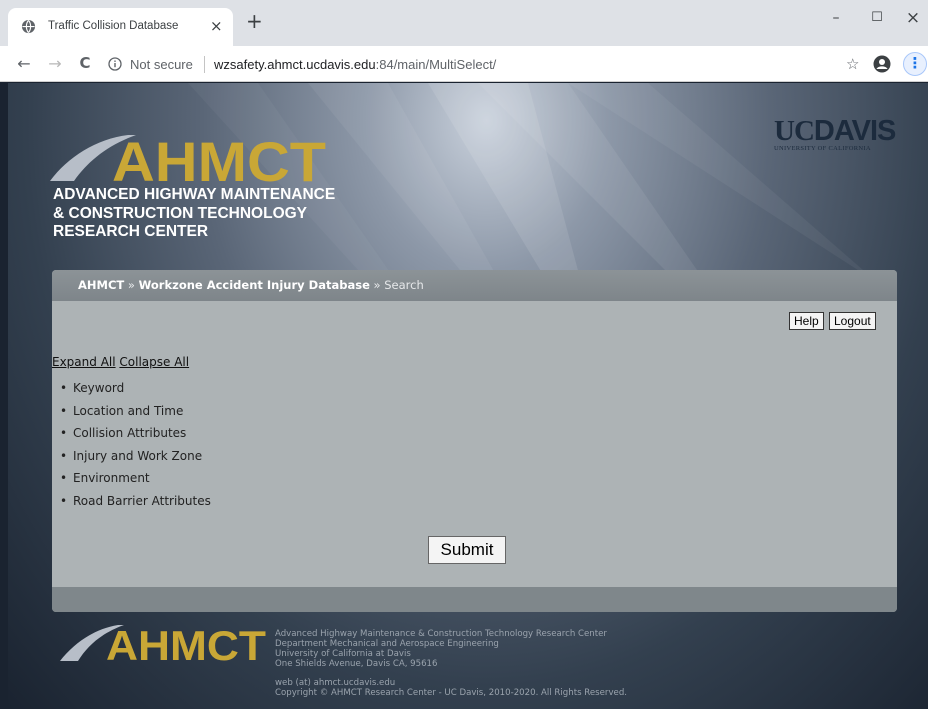 Image resolution: width=928 pixels, height=709 pixels. What do you see at coordinates (85, 63) in the screenshot?
I see `reload-button: C` at bounding box center [85, 63].